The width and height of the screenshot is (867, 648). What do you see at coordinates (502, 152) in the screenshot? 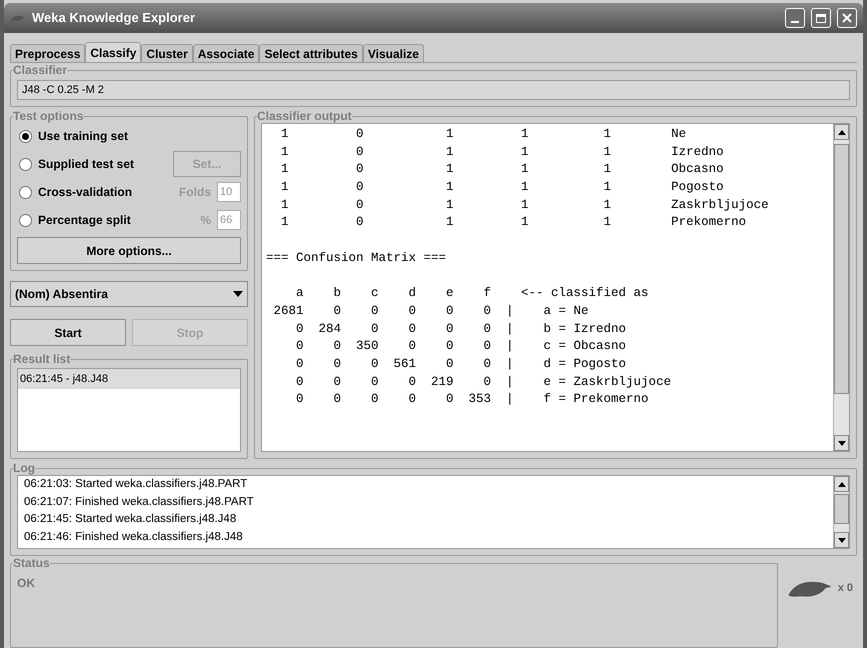
I see `output-line: 1 0 1 1 1 Izredno` at bounding box center [502, 152].